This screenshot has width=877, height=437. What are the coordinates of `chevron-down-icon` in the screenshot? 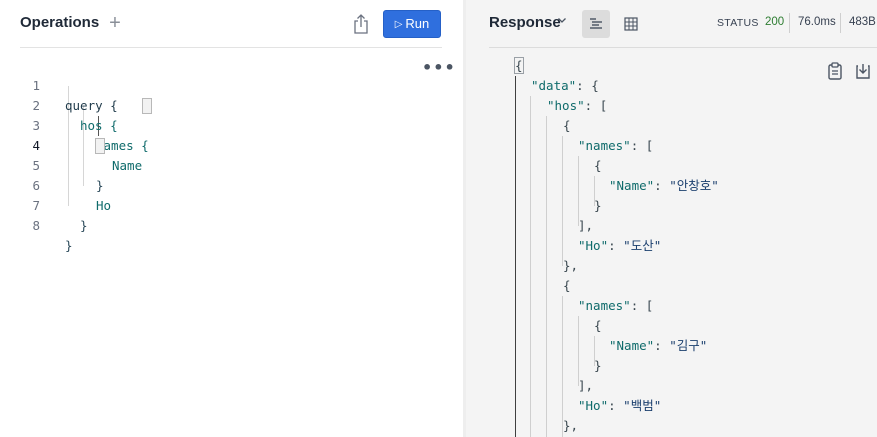 It's located at (562, 21).